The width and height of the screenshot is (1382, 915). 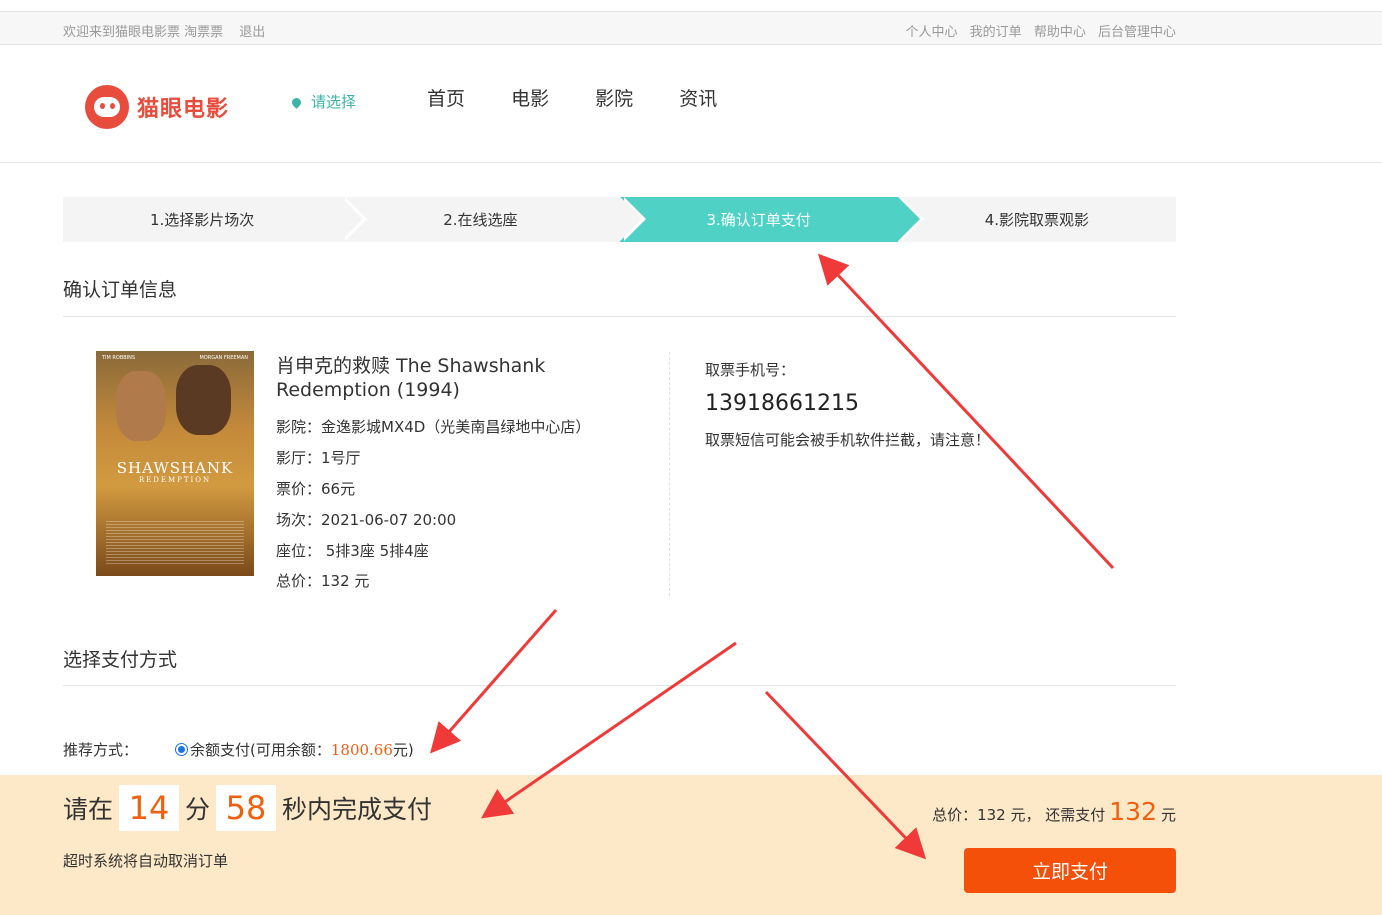 I want to click on order-info-title: 确认订单信息, so click(x=120, y=290).